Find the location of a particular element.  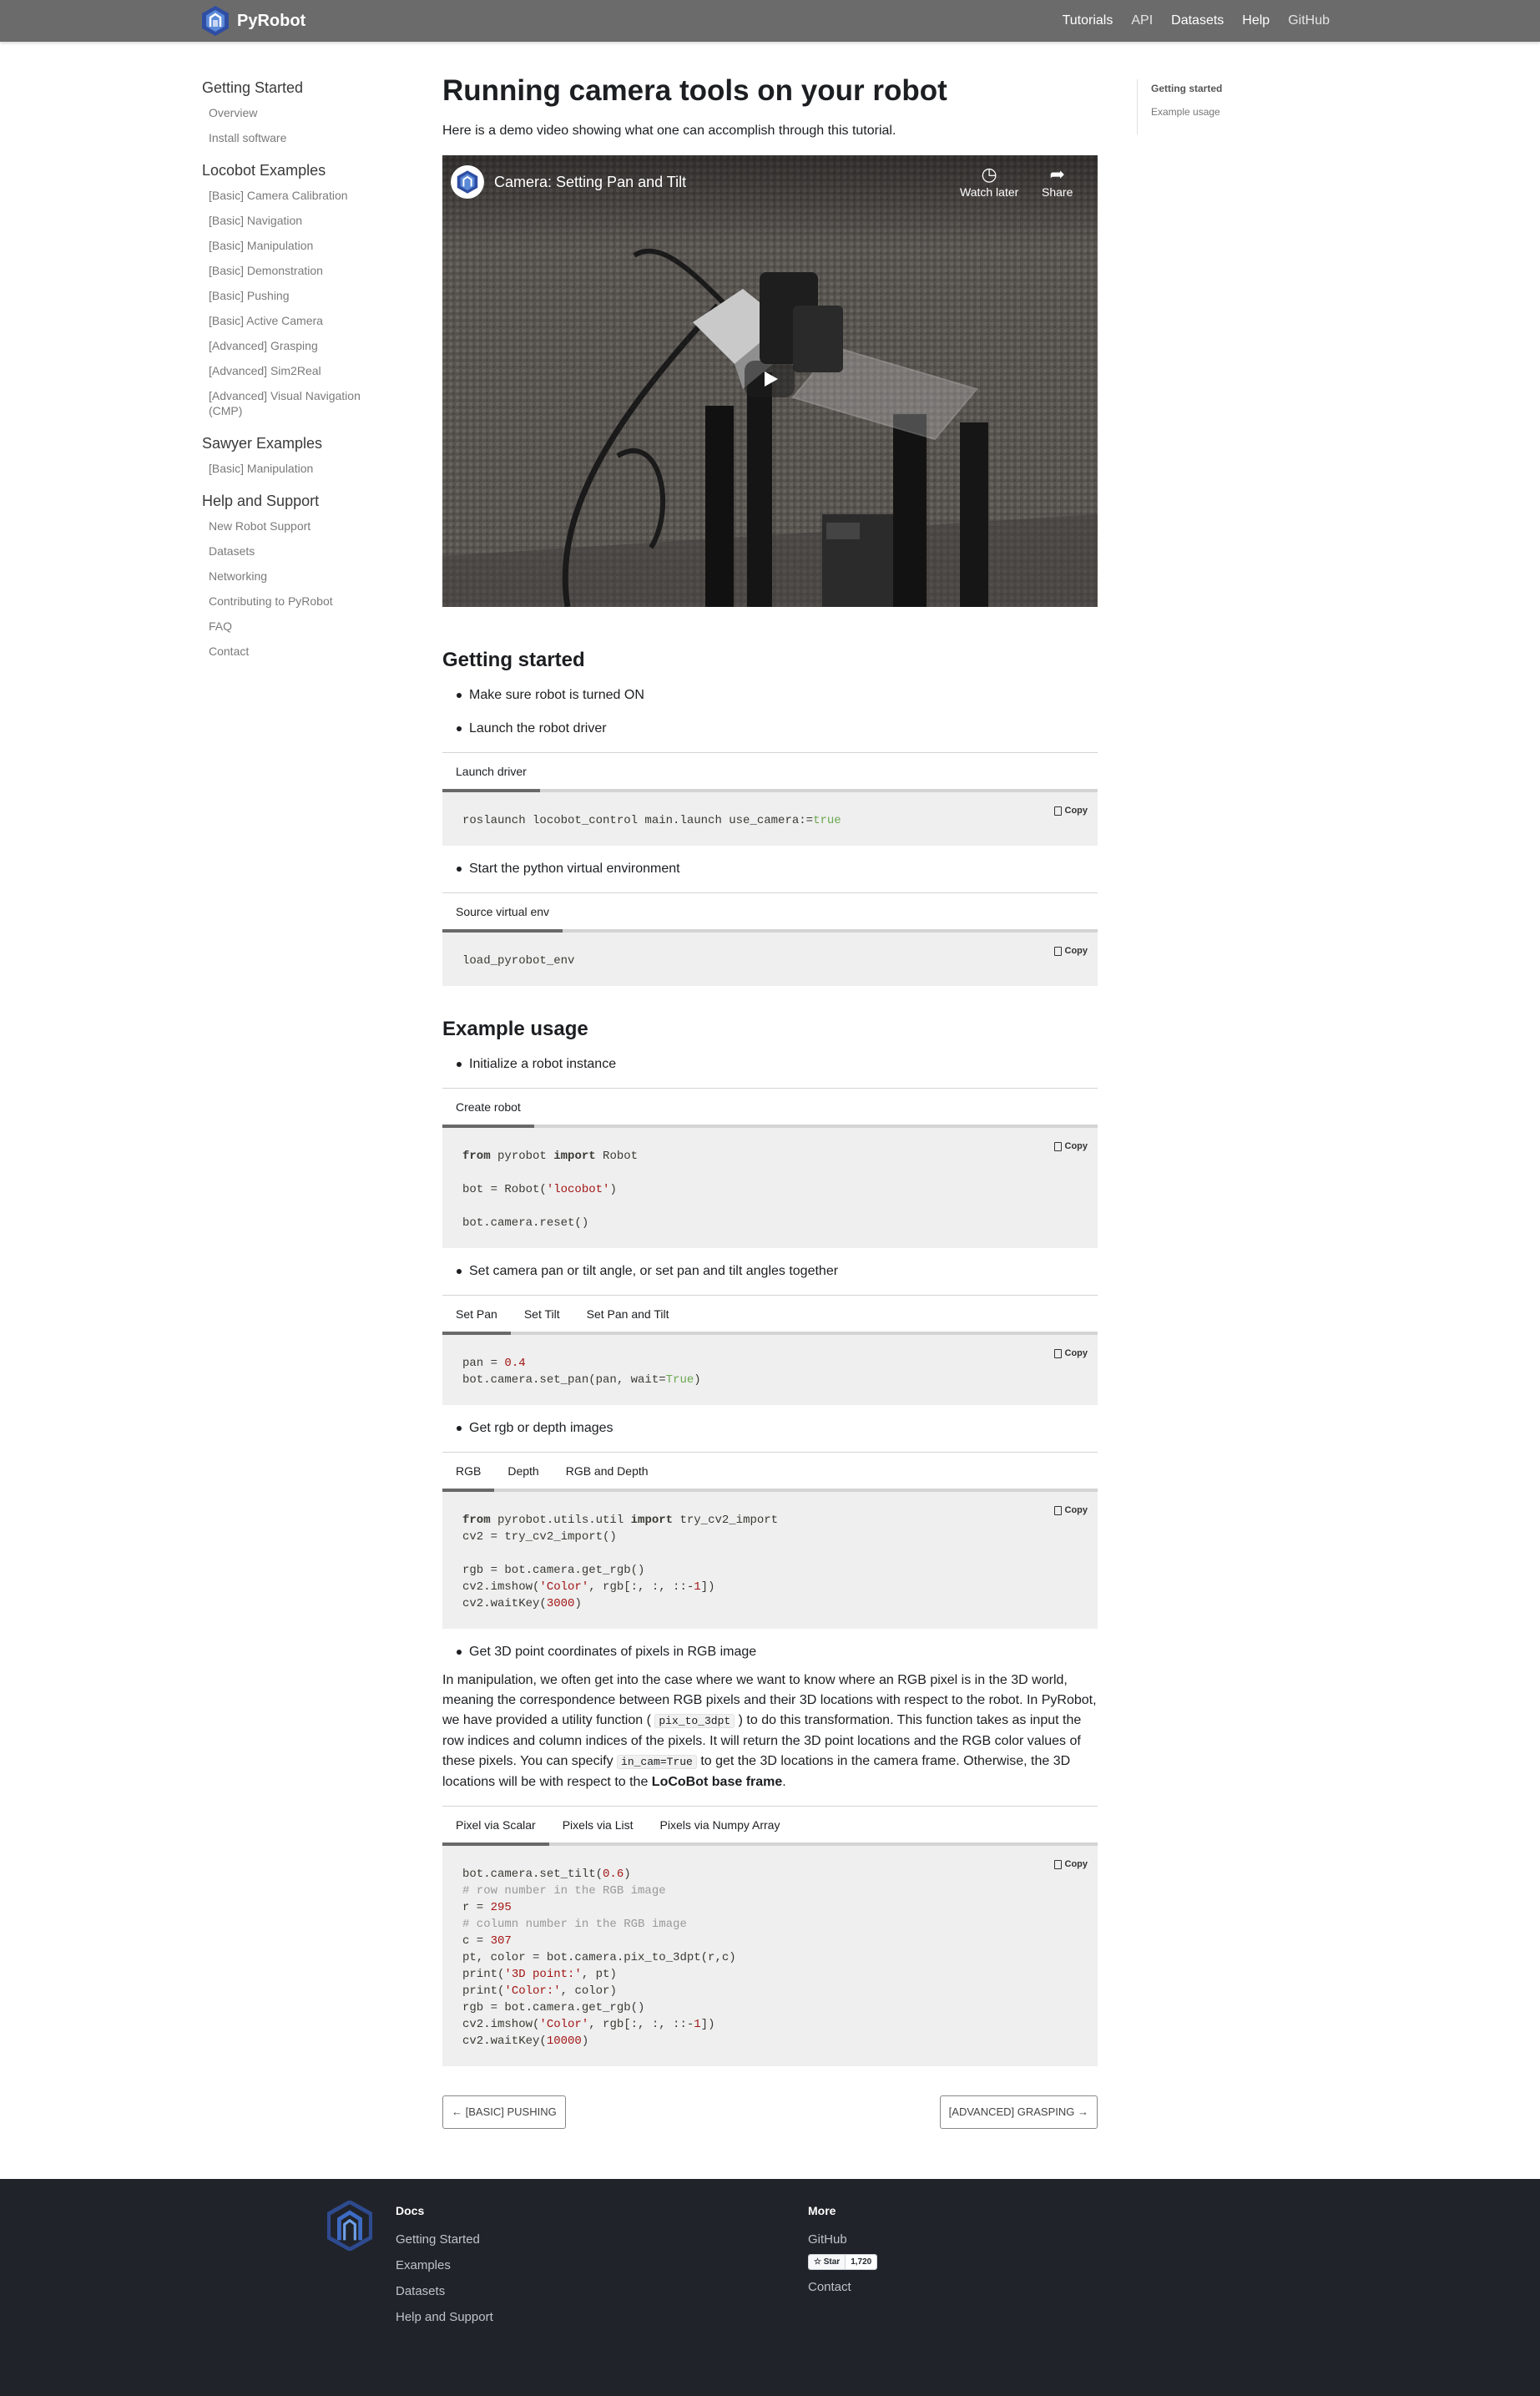

tab-pixels-via-numpy: Pixels via Numpy Array is located at coordinates (720, 1825).